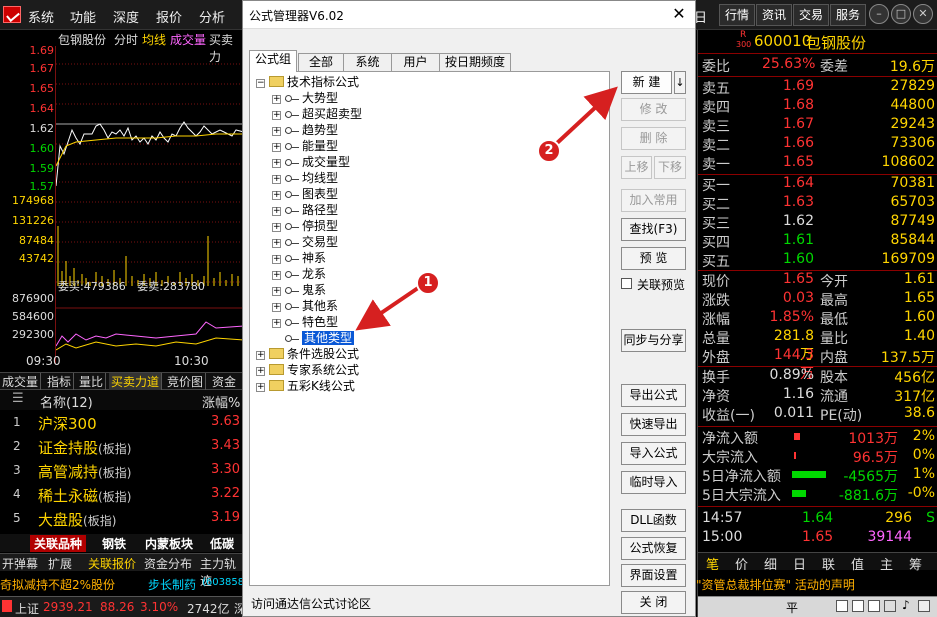 This screenshot has width=937, height=617. Describe the element at coordinates (305, 146) in the screenshot. I see `tree-node-category: + 能量型` at that location.